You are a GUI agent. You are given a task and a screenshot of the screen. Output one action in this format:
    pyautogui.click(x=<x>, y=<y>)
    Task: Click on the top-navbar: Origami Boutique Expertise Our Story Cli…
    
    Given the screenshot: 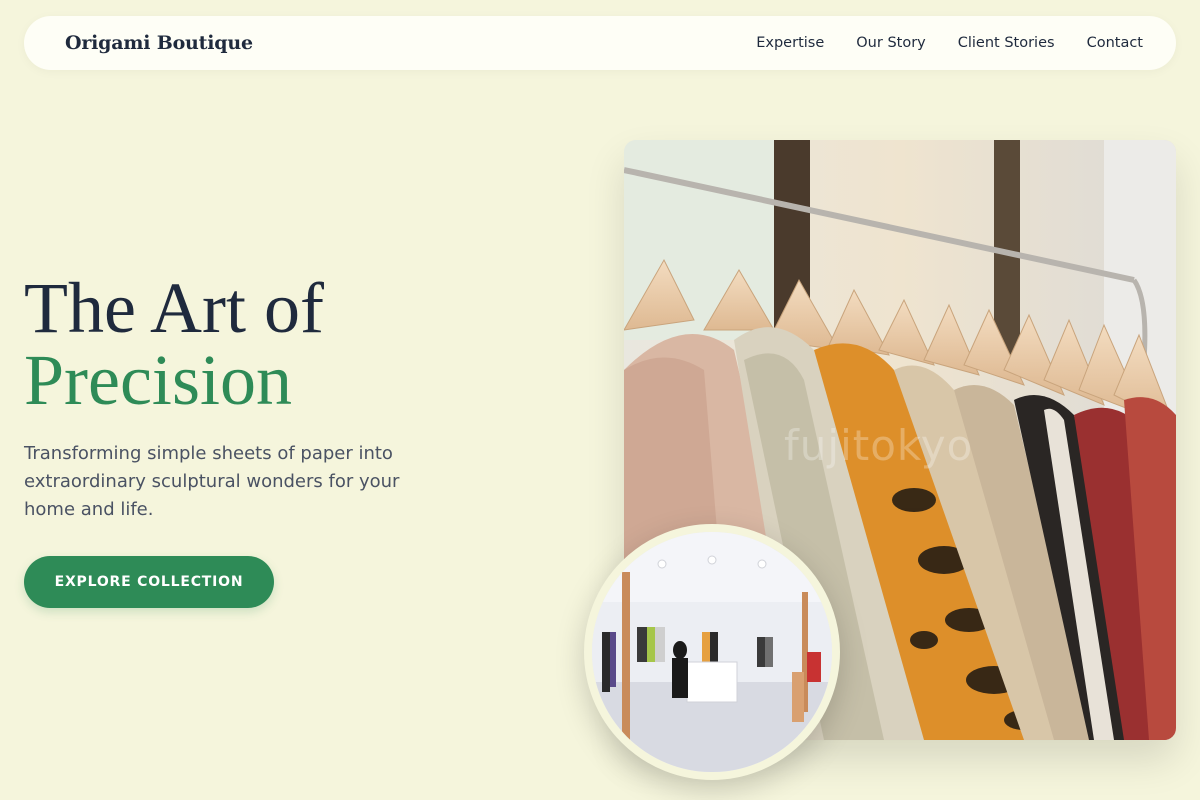 What is the action you would take?
    pyautogui.click(x=600, y=43)
    